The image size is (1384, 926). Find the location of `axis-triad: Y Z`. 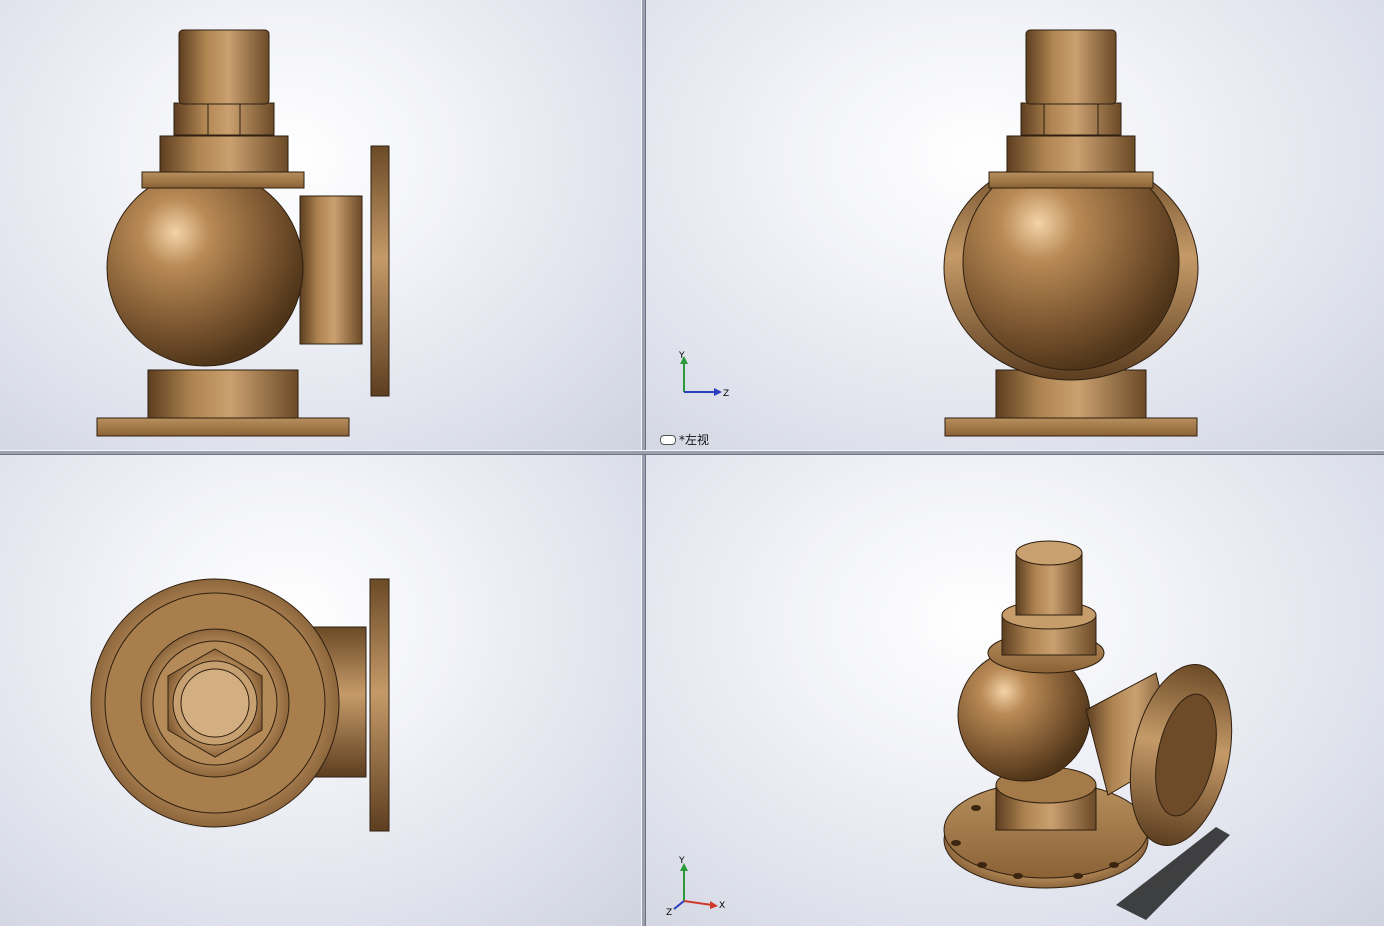

axis-triad: Y Z is located at coordinates (703, 375).